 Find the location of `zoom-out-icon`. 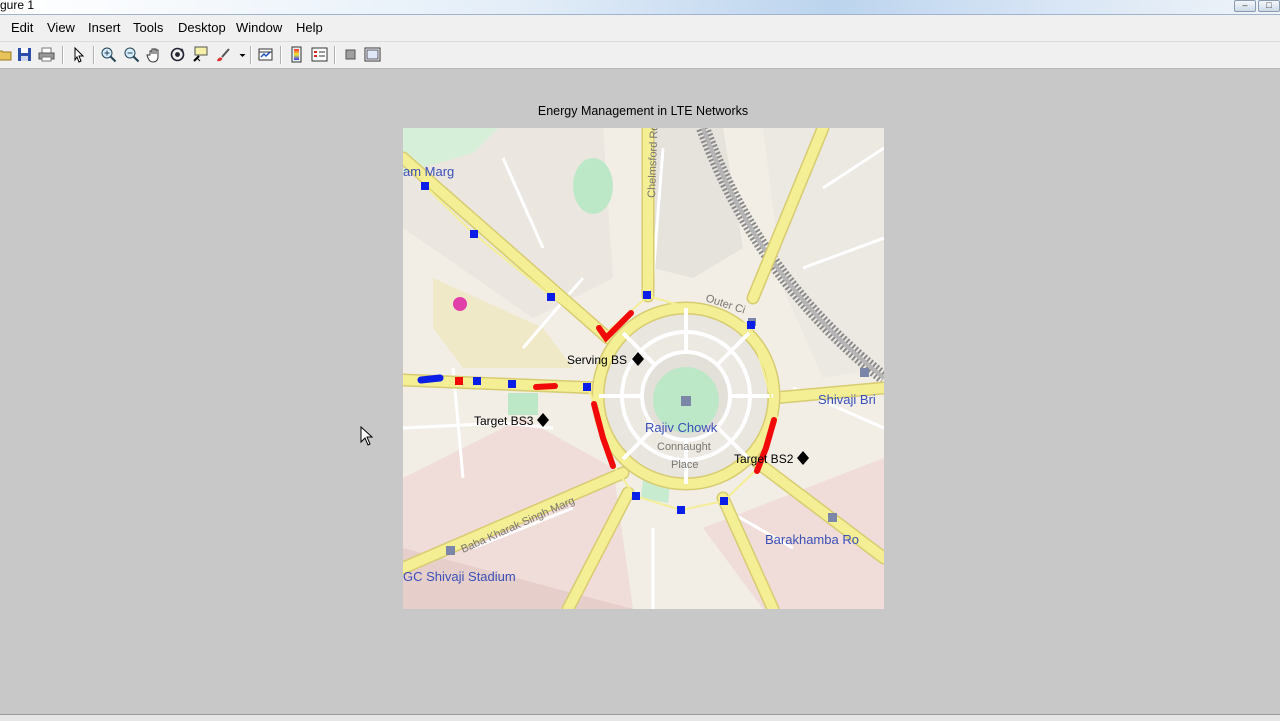

zoom-out-icon is located at coordinates (131, 54).